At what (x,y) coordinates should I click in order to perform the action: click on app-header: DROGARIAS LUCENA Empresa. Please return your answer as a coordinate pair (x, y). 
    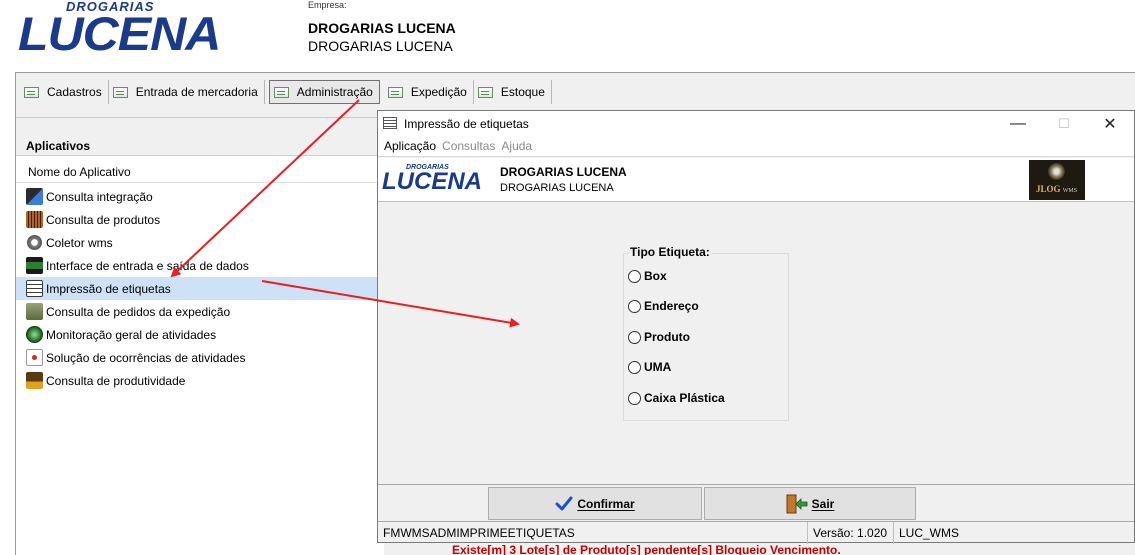
    Looking at the image, I should click on (567, 36).